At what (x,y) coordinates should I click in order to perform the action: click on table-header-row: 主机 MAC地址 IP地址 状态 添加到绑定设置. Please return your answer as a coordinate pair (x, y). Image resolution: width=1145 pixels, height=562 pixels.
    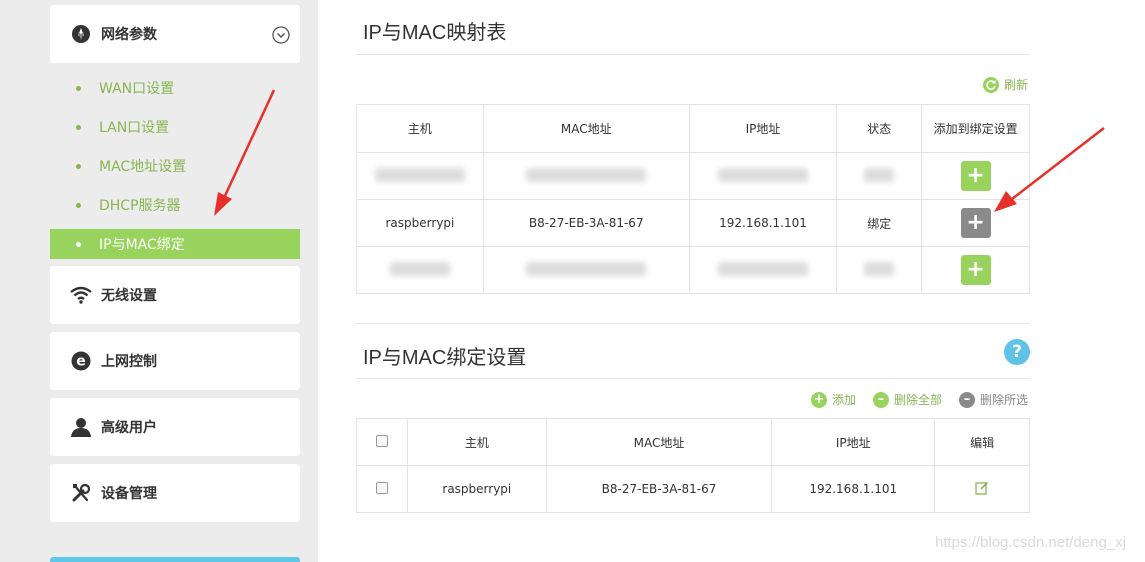
    Looking at the image, I should click on (693, 128).